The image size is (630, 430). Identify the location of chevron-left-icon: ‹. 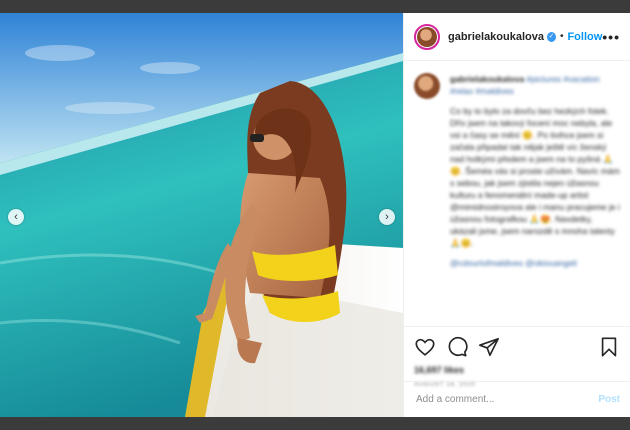
(16, 217).